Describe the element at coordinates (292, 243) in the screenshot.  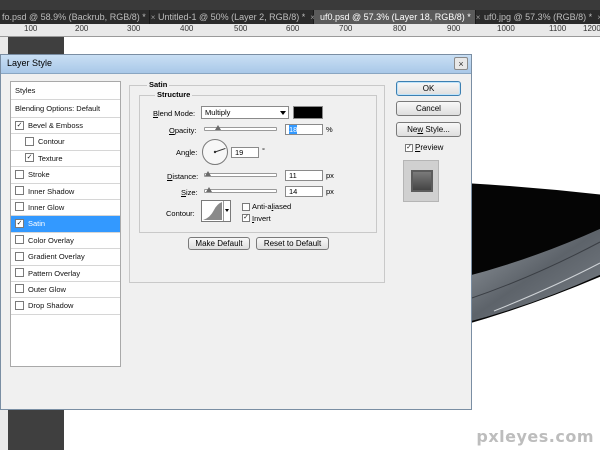
I see `reset-to-default-button: Reset to Default` at that location.